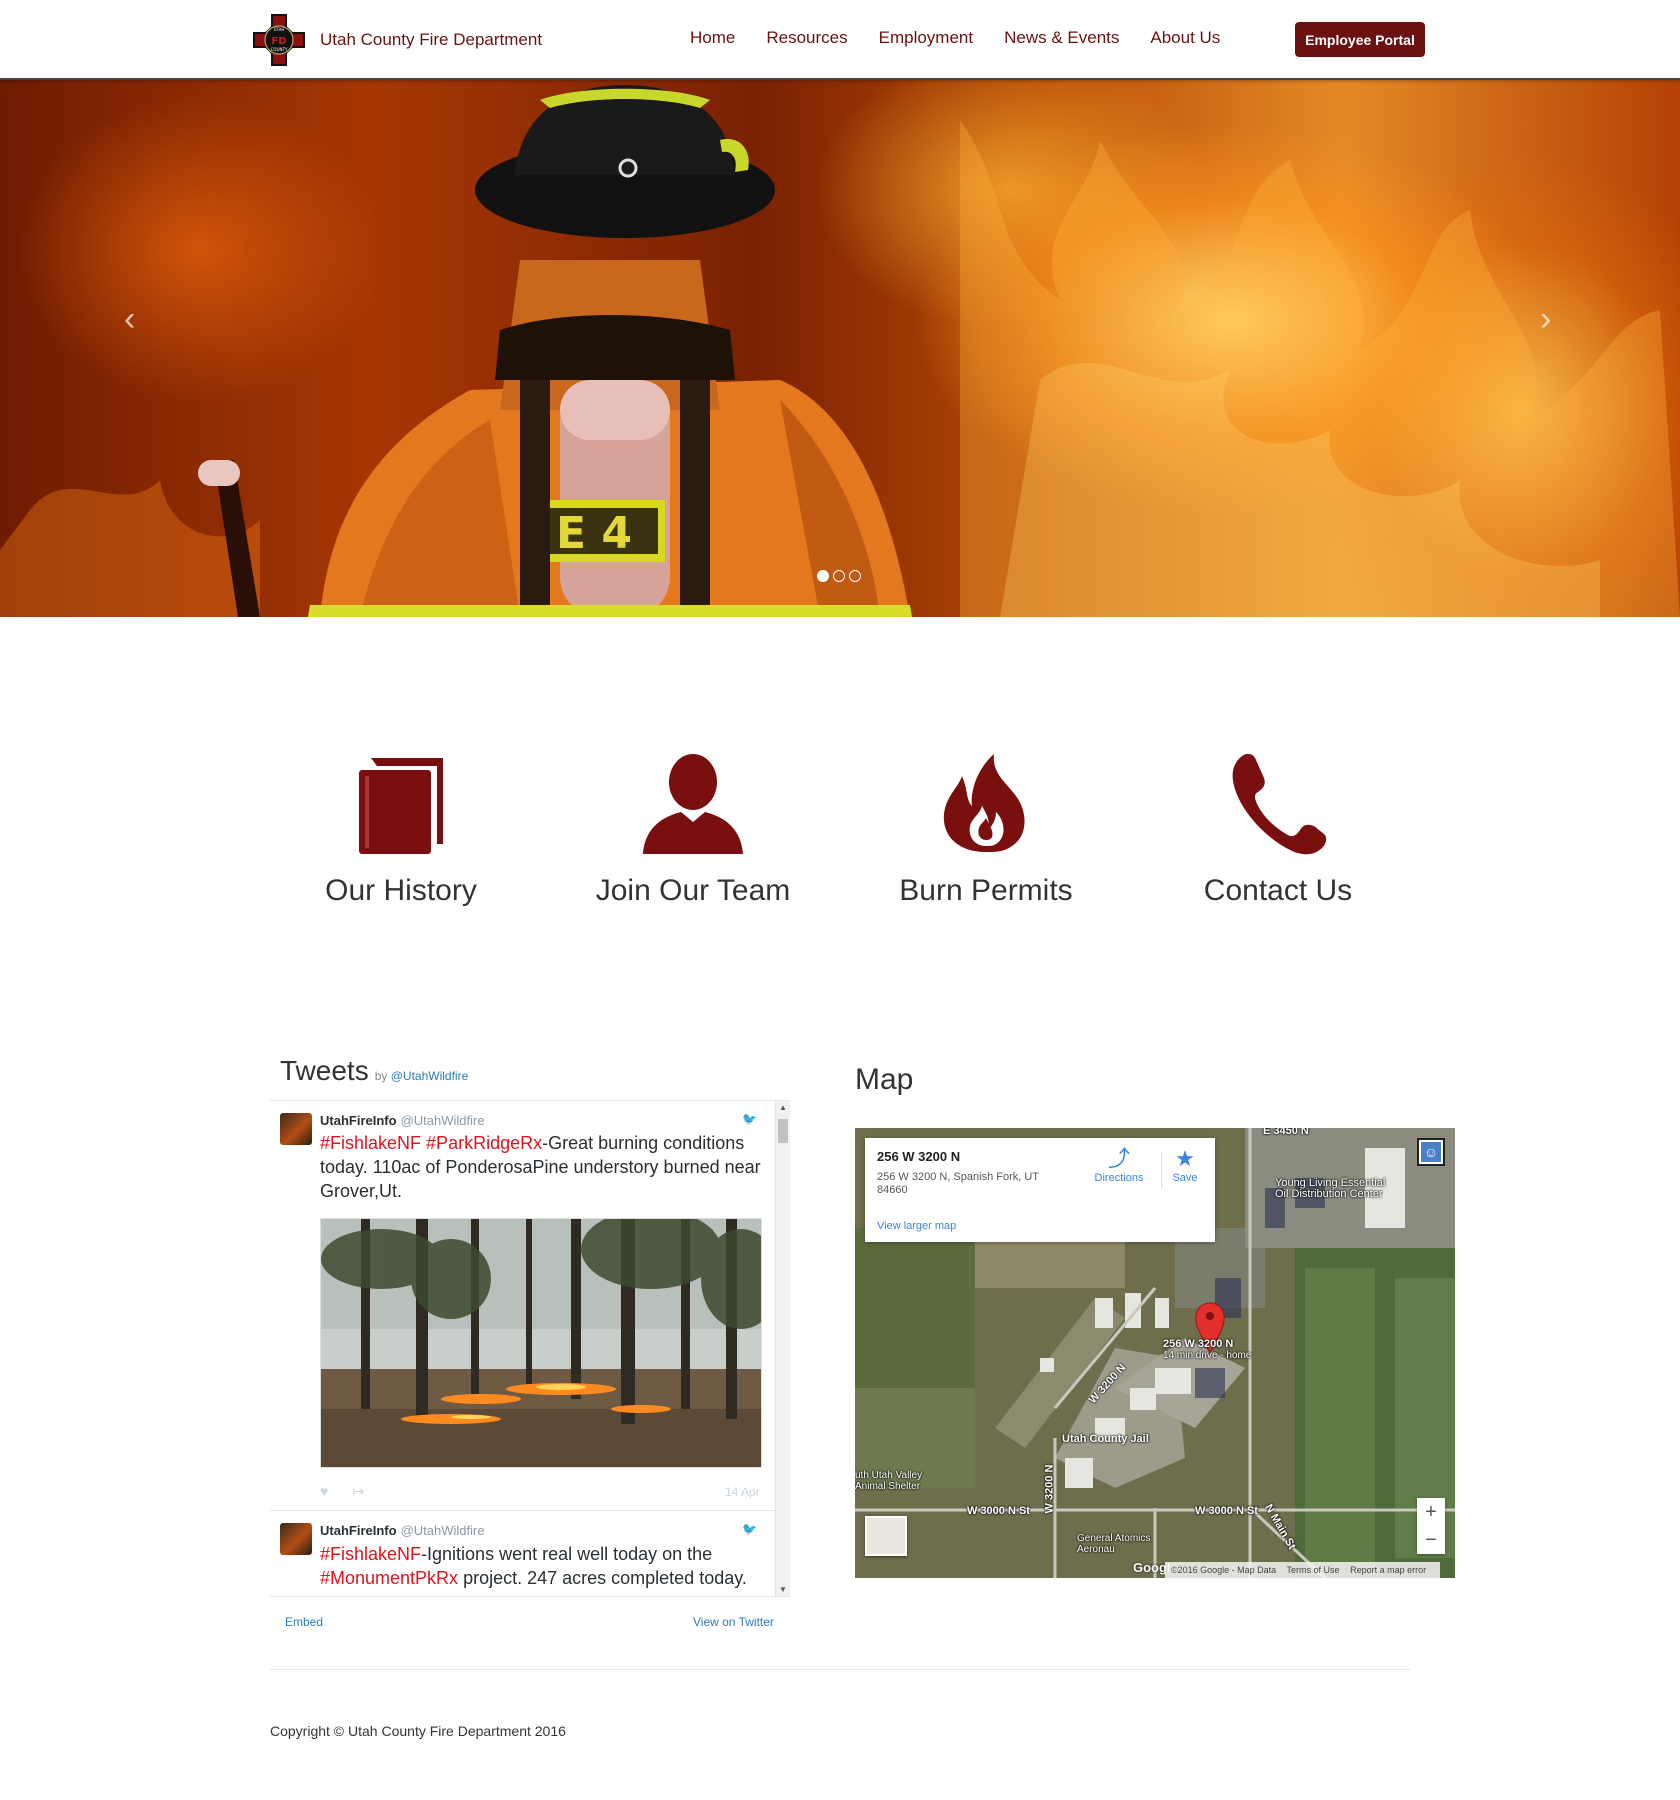  Describe the element at coordinates (1286, 1132) in the screenshot. I see `map-label-e3450n: E 3450 N` at that location.